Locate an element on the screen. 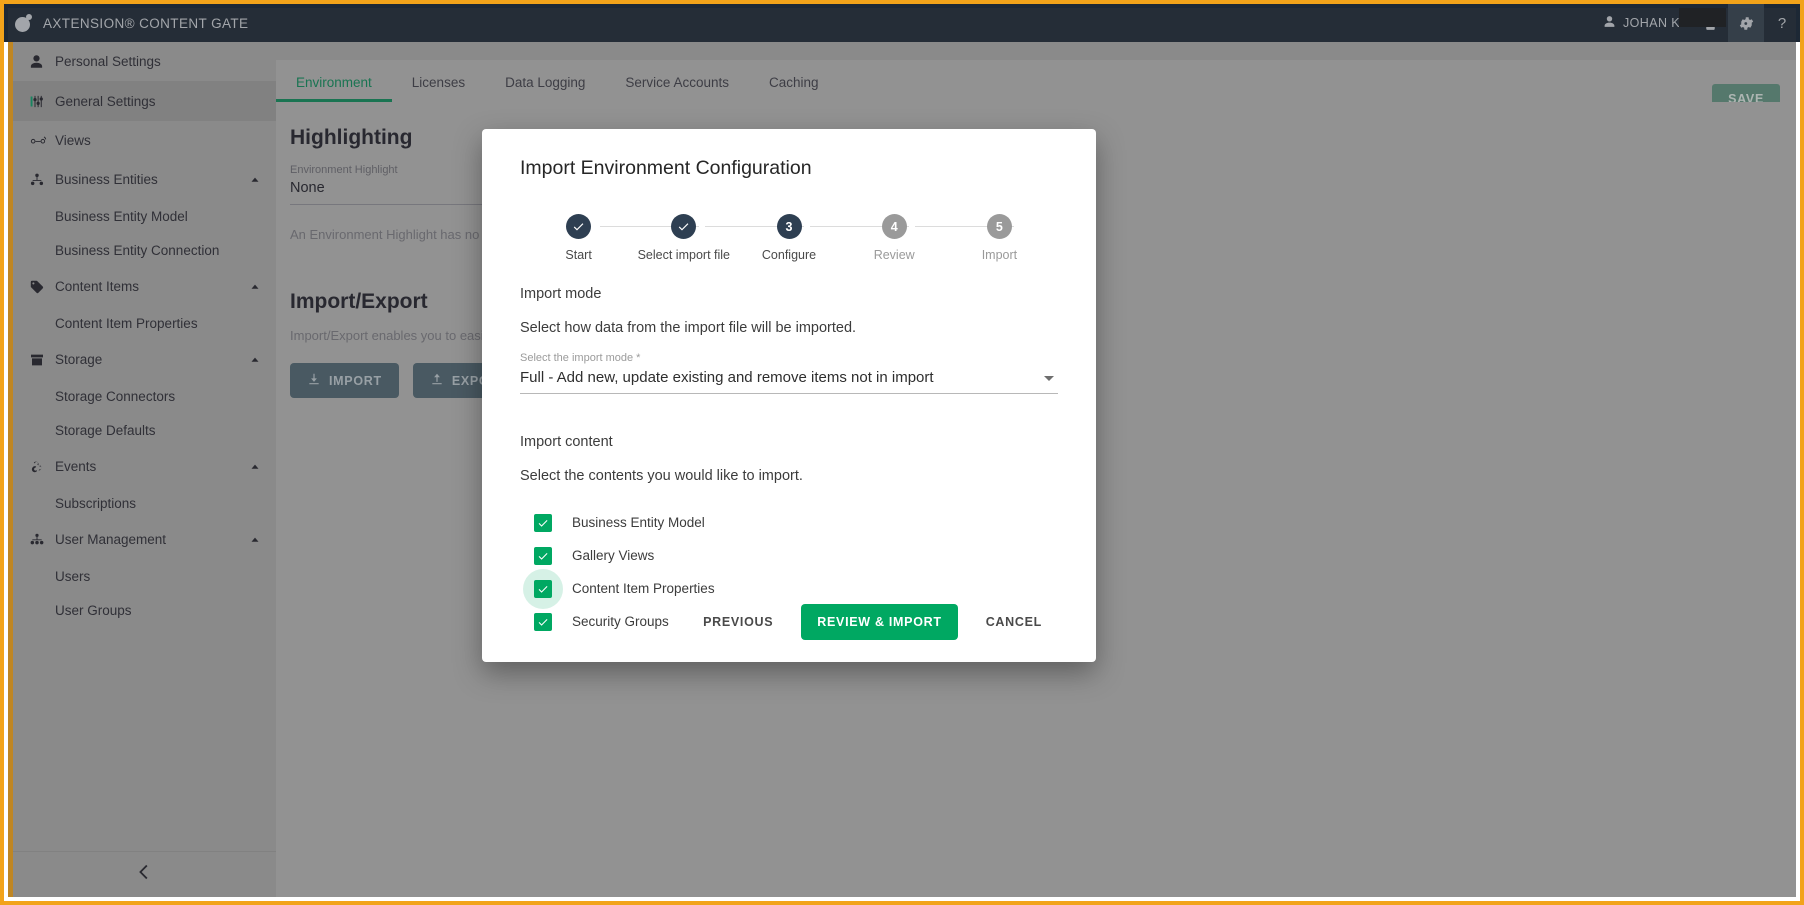 Image resolution: width=1804 pixels, height=905 pixels. cancel-button: CANCEL is located at coordinates (1014, 622).